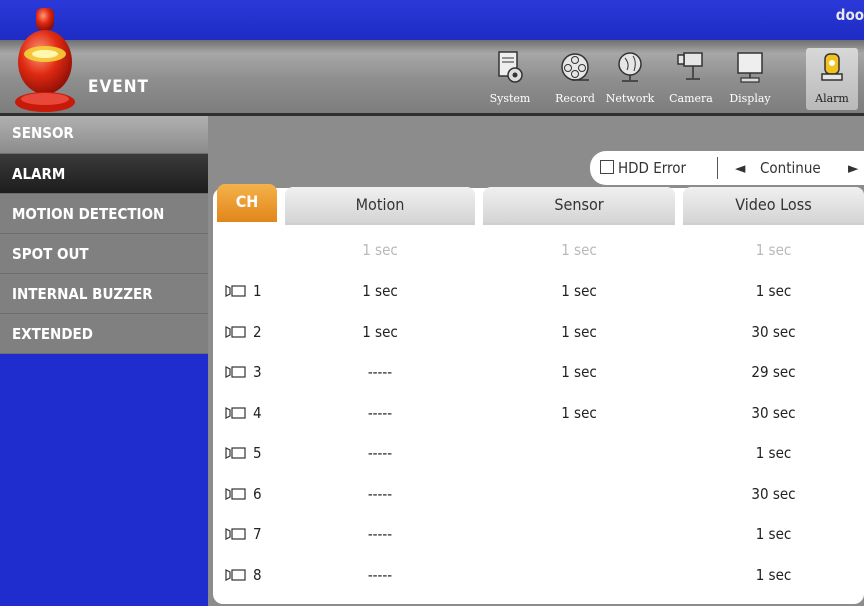  Describe the element at coordinates (104, 254) in the screenshot. I see `sidebar-item-spot-out: SPOT OUT` at that location.